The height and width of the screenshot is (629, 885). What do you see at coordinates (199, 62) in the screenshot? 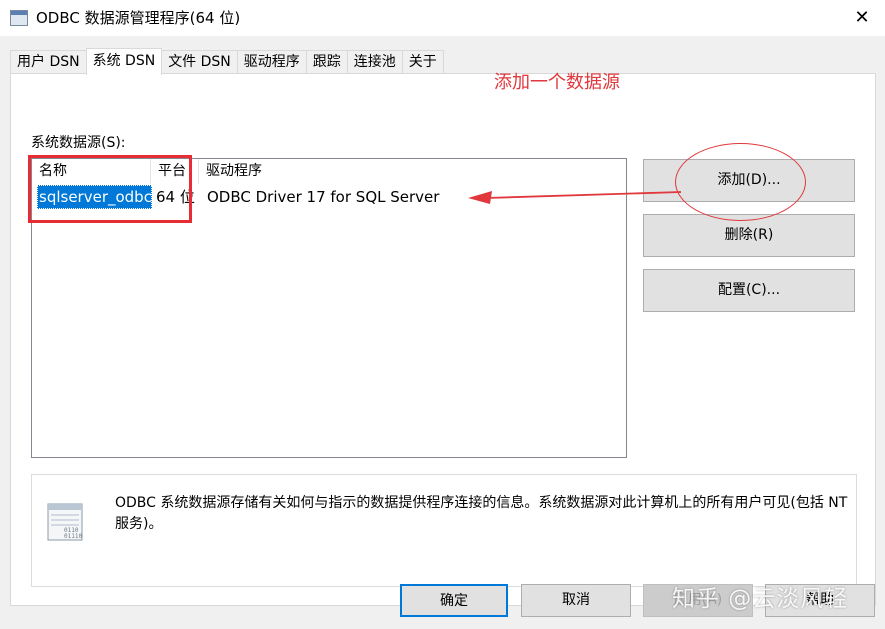
I see `tab-file-dsn: 文件 DSN` at bounding box center [199, 62].